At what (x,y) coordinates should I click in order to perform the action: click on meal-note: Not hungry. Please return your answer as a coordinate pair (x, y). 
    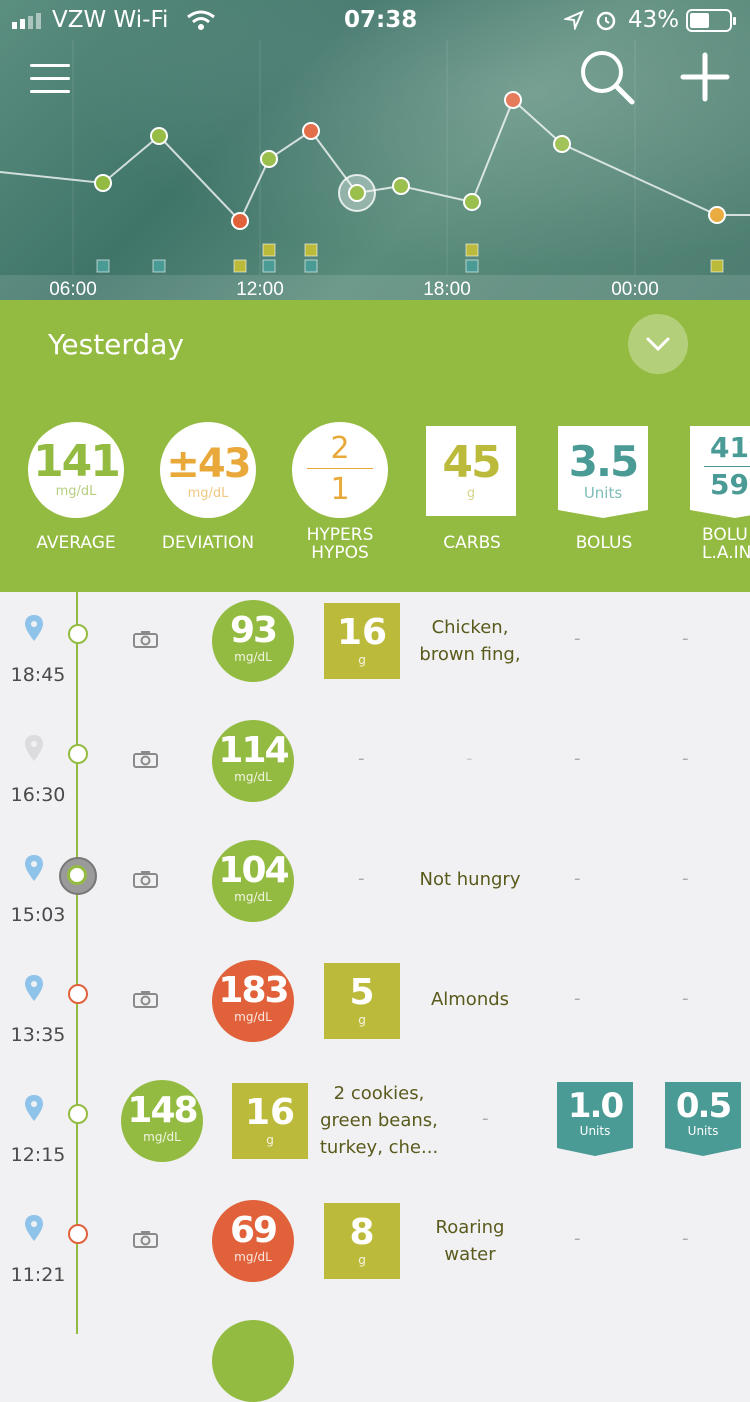
    Looking at the image, I should click on (470, 879).